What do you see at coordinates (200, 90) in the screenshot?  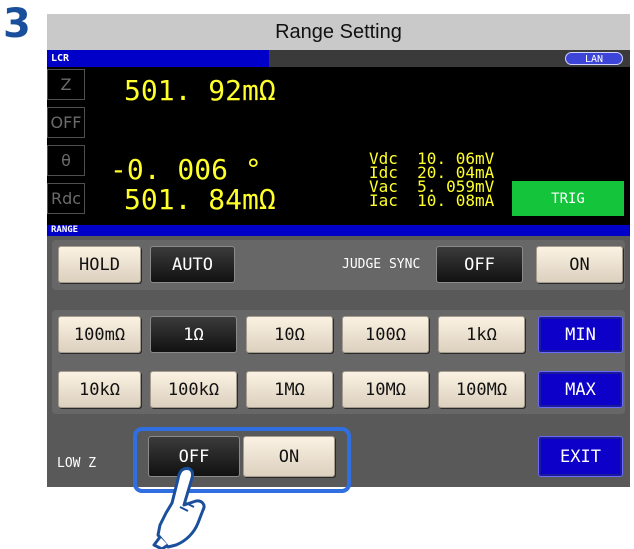 I see `reading-z: 501. 92mΩ` at bounding box center [200, 90].